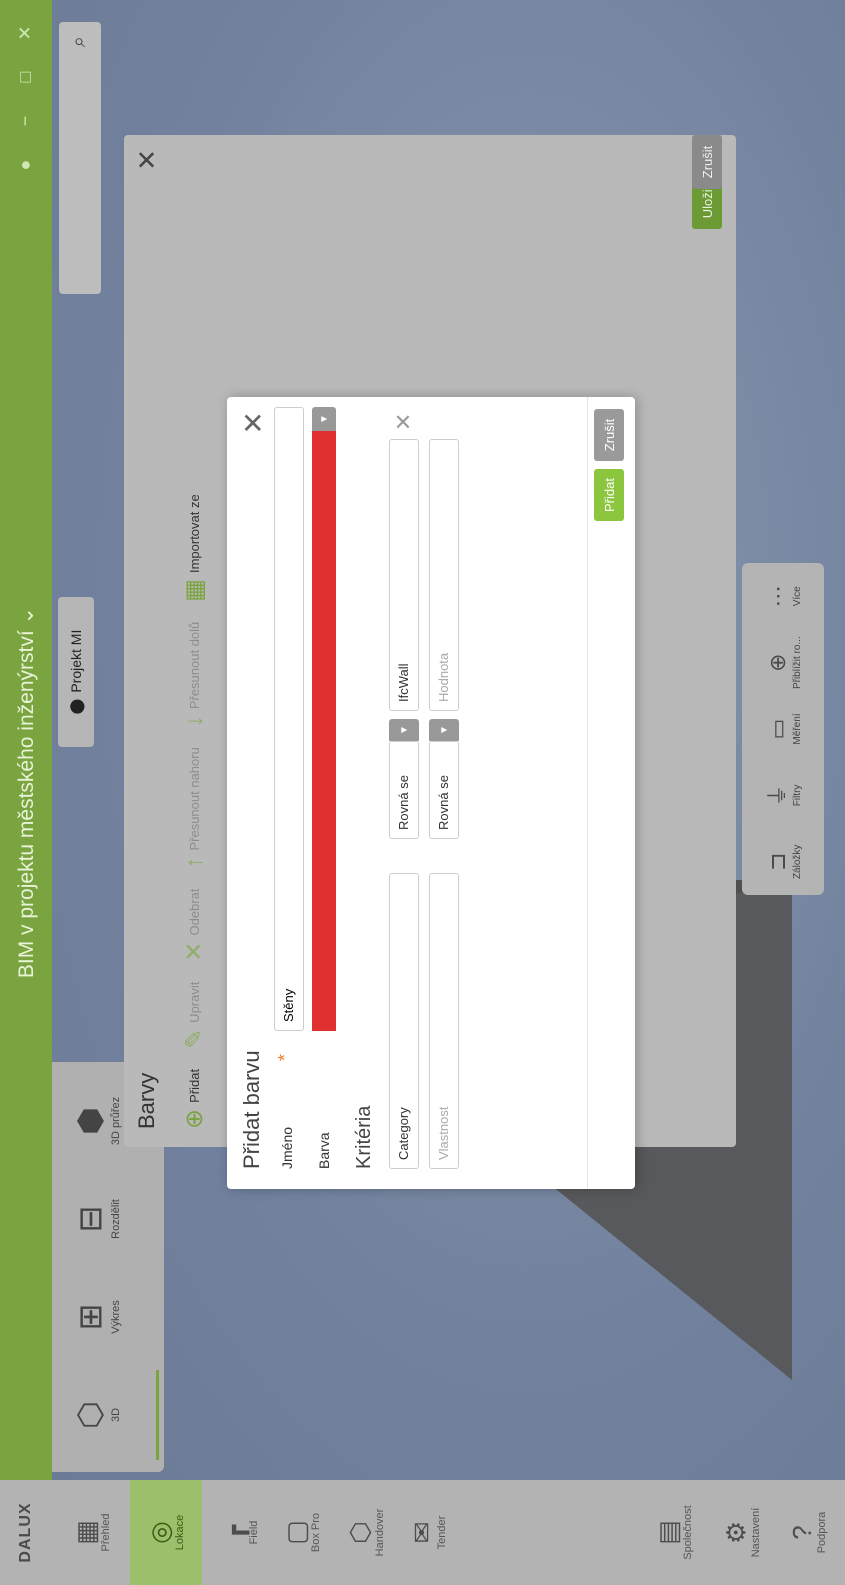  Describe the element at coordinates (194, 799) in the screenshot. I see `move-up-label: Přesunout nahoru` at that location.